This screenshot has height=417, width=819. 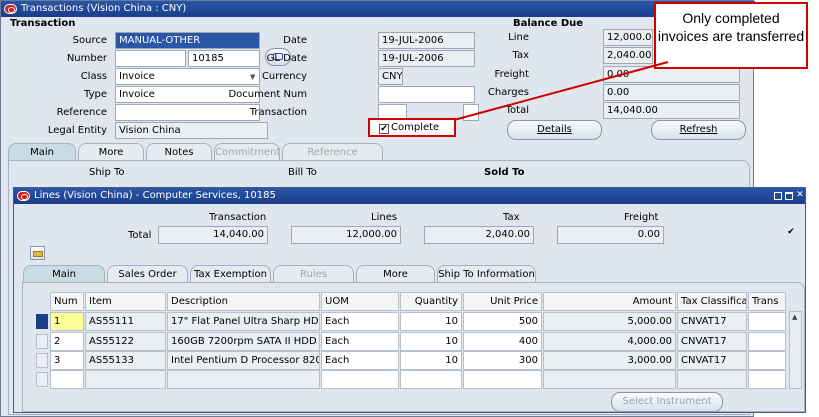 What do you see at coordinates (789, 196) in the screenshot?
I see `maximize-icon` at bounding box center [789, 196].